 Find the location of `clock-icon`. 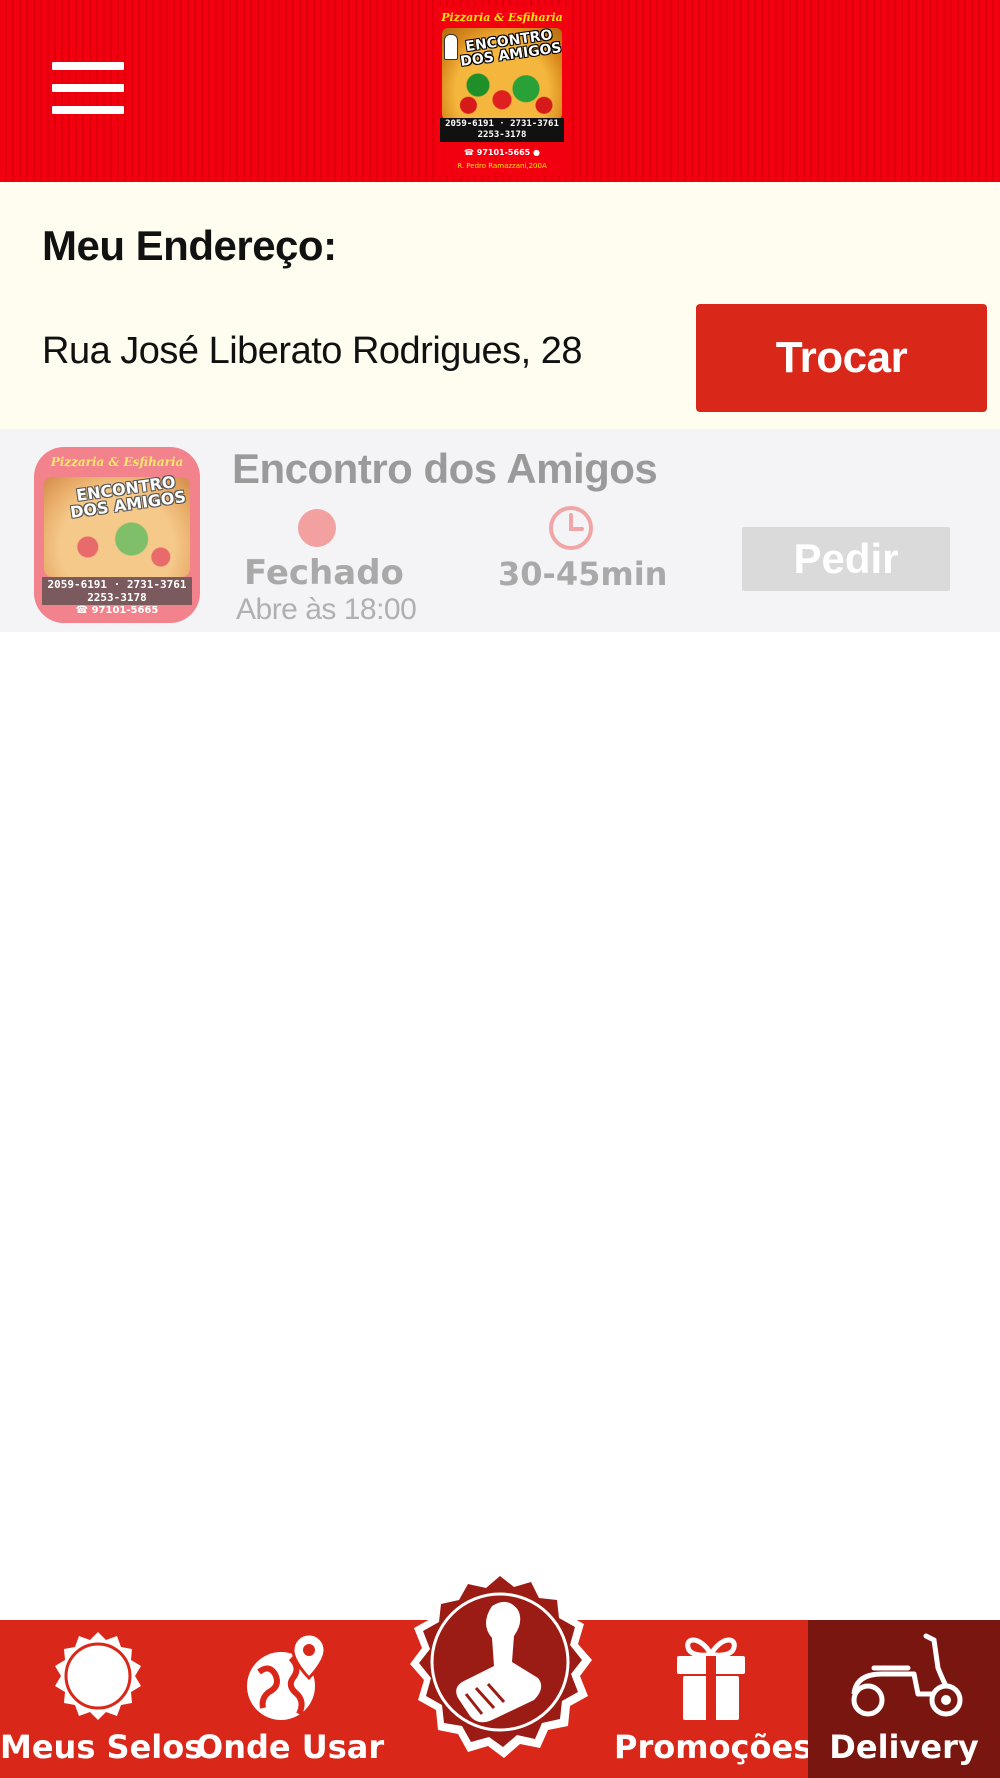

clock-icon is located at coordinates (571, 528).